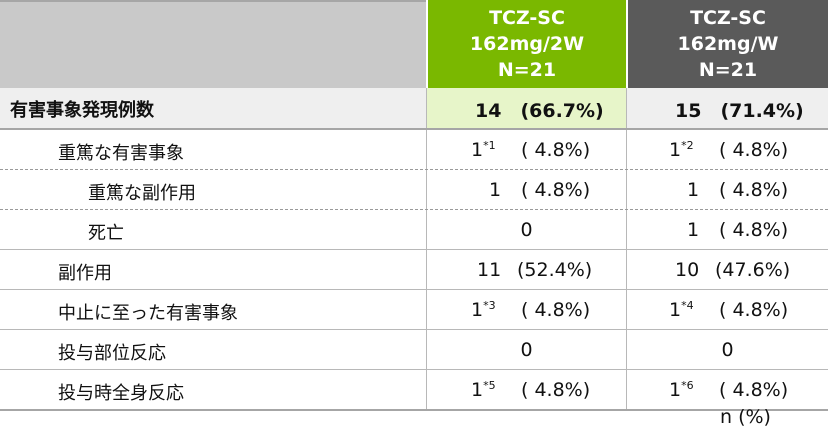  What do you see at coordinates (687, 270) in the screenshot?
I see `cell-count: 10` at bounding box center [687, 270].